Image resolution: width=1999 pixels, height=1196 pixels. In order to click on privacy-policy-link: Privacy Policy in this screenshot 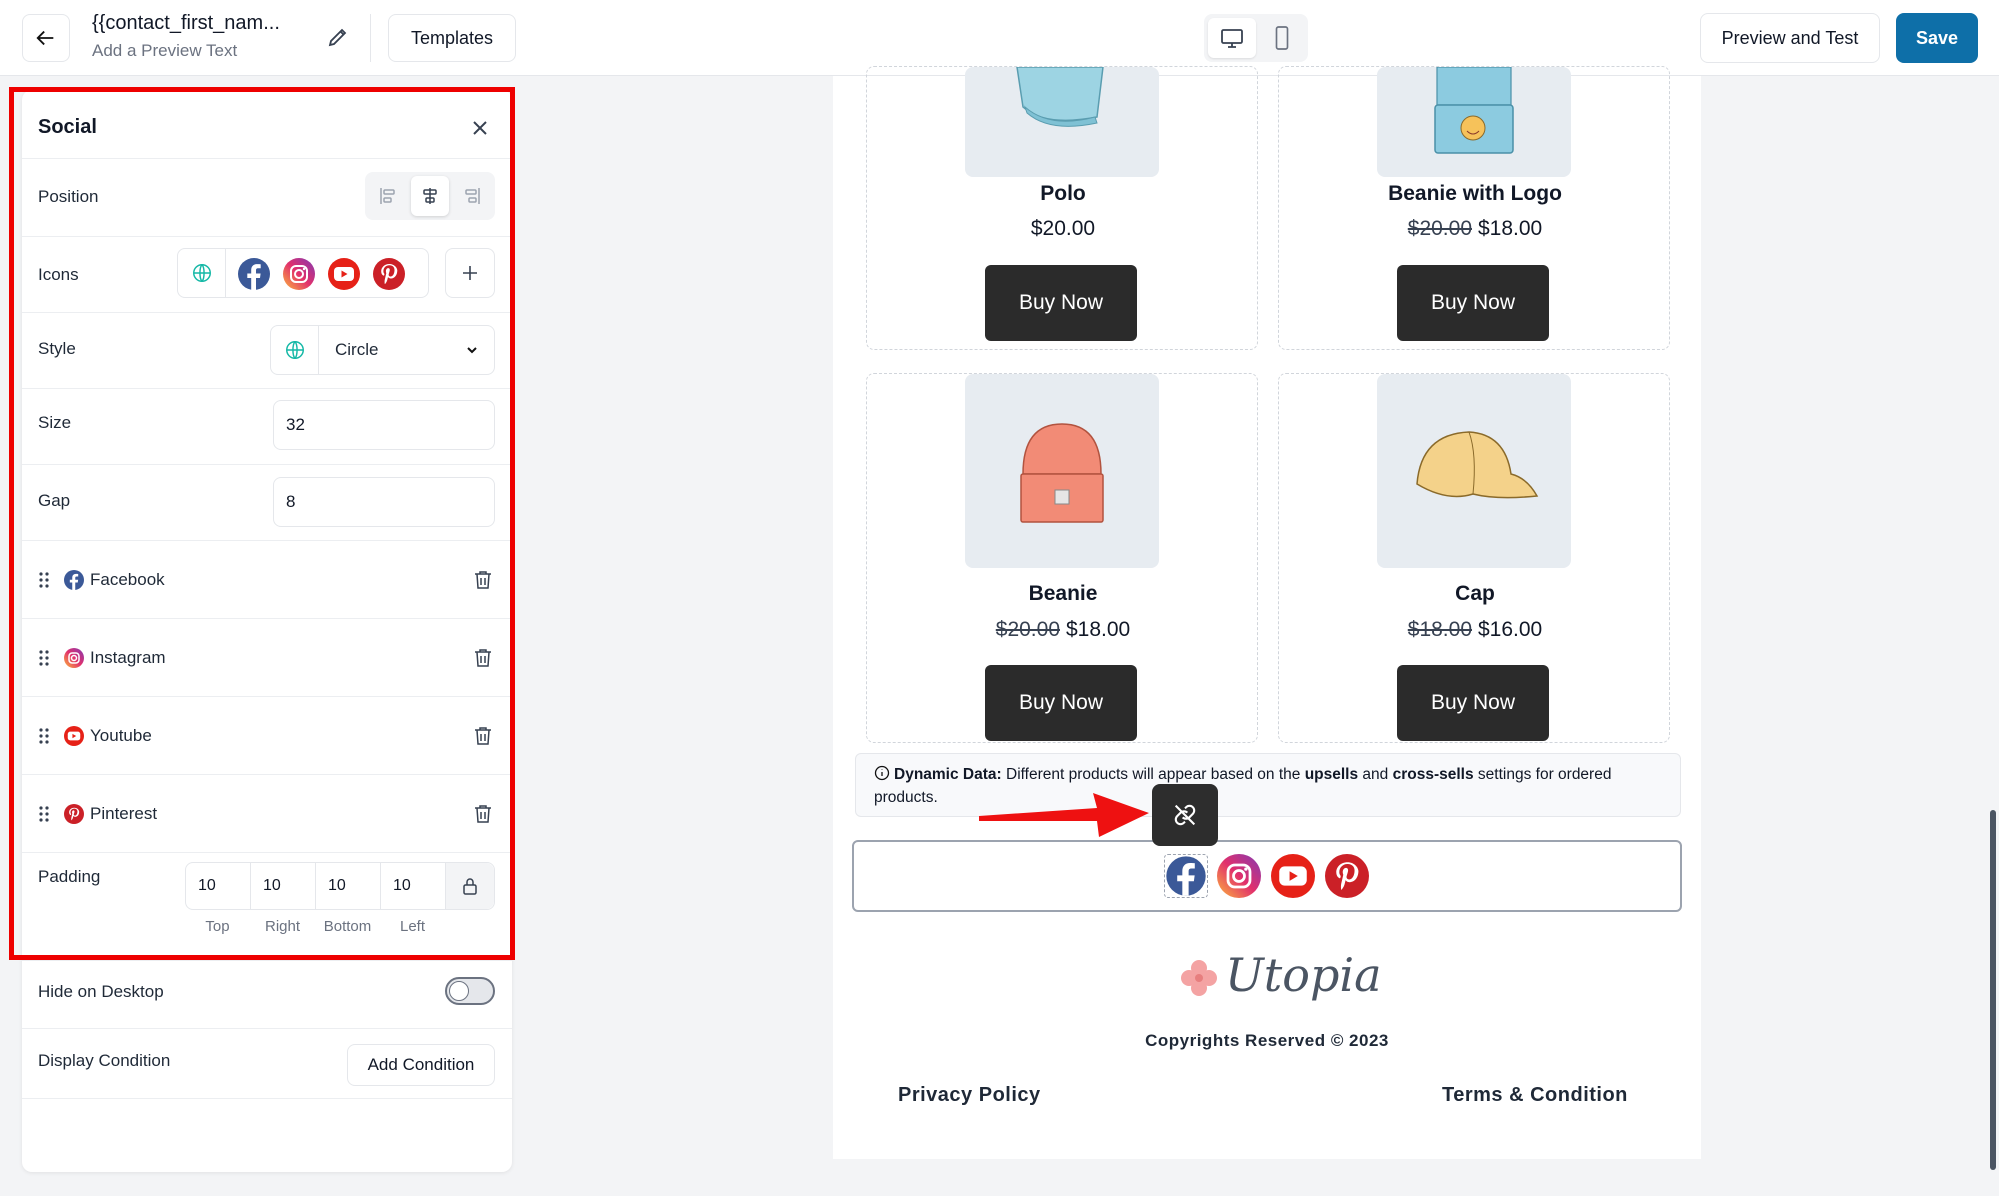, I will do `click(969, 1095)`.